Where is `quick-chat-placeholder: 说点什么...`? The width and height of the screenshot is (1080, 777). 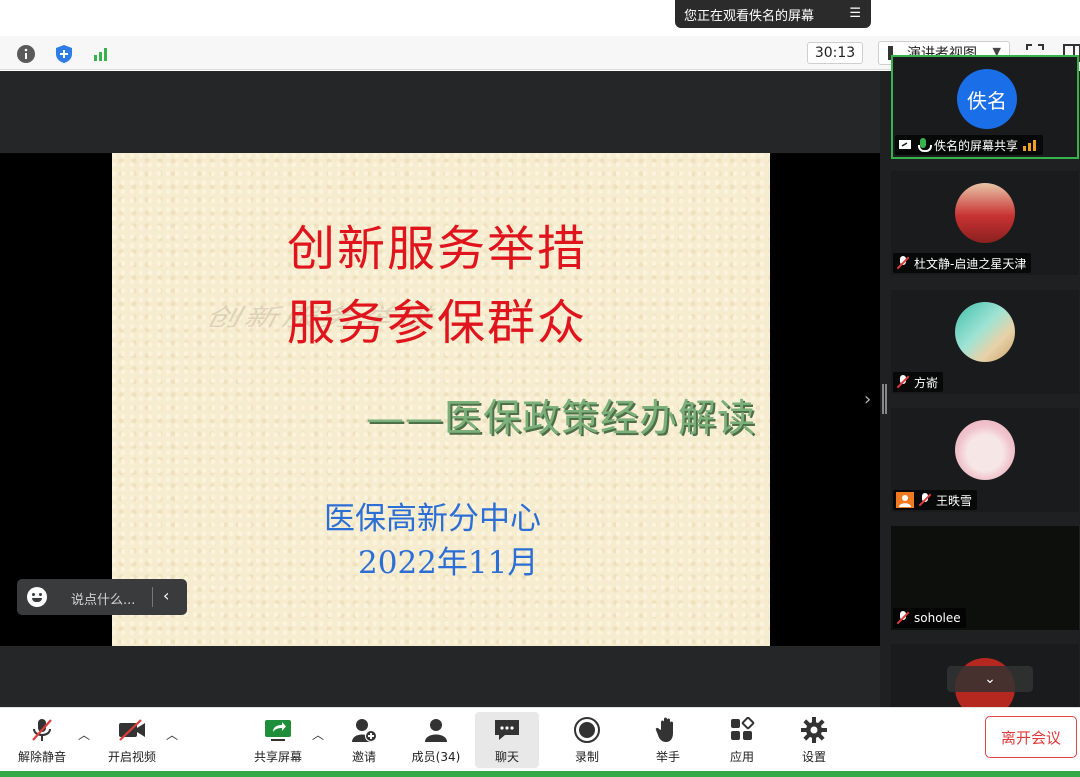
quick-chat-placeholder: 说点什么... is located at coordinates (103, 598).